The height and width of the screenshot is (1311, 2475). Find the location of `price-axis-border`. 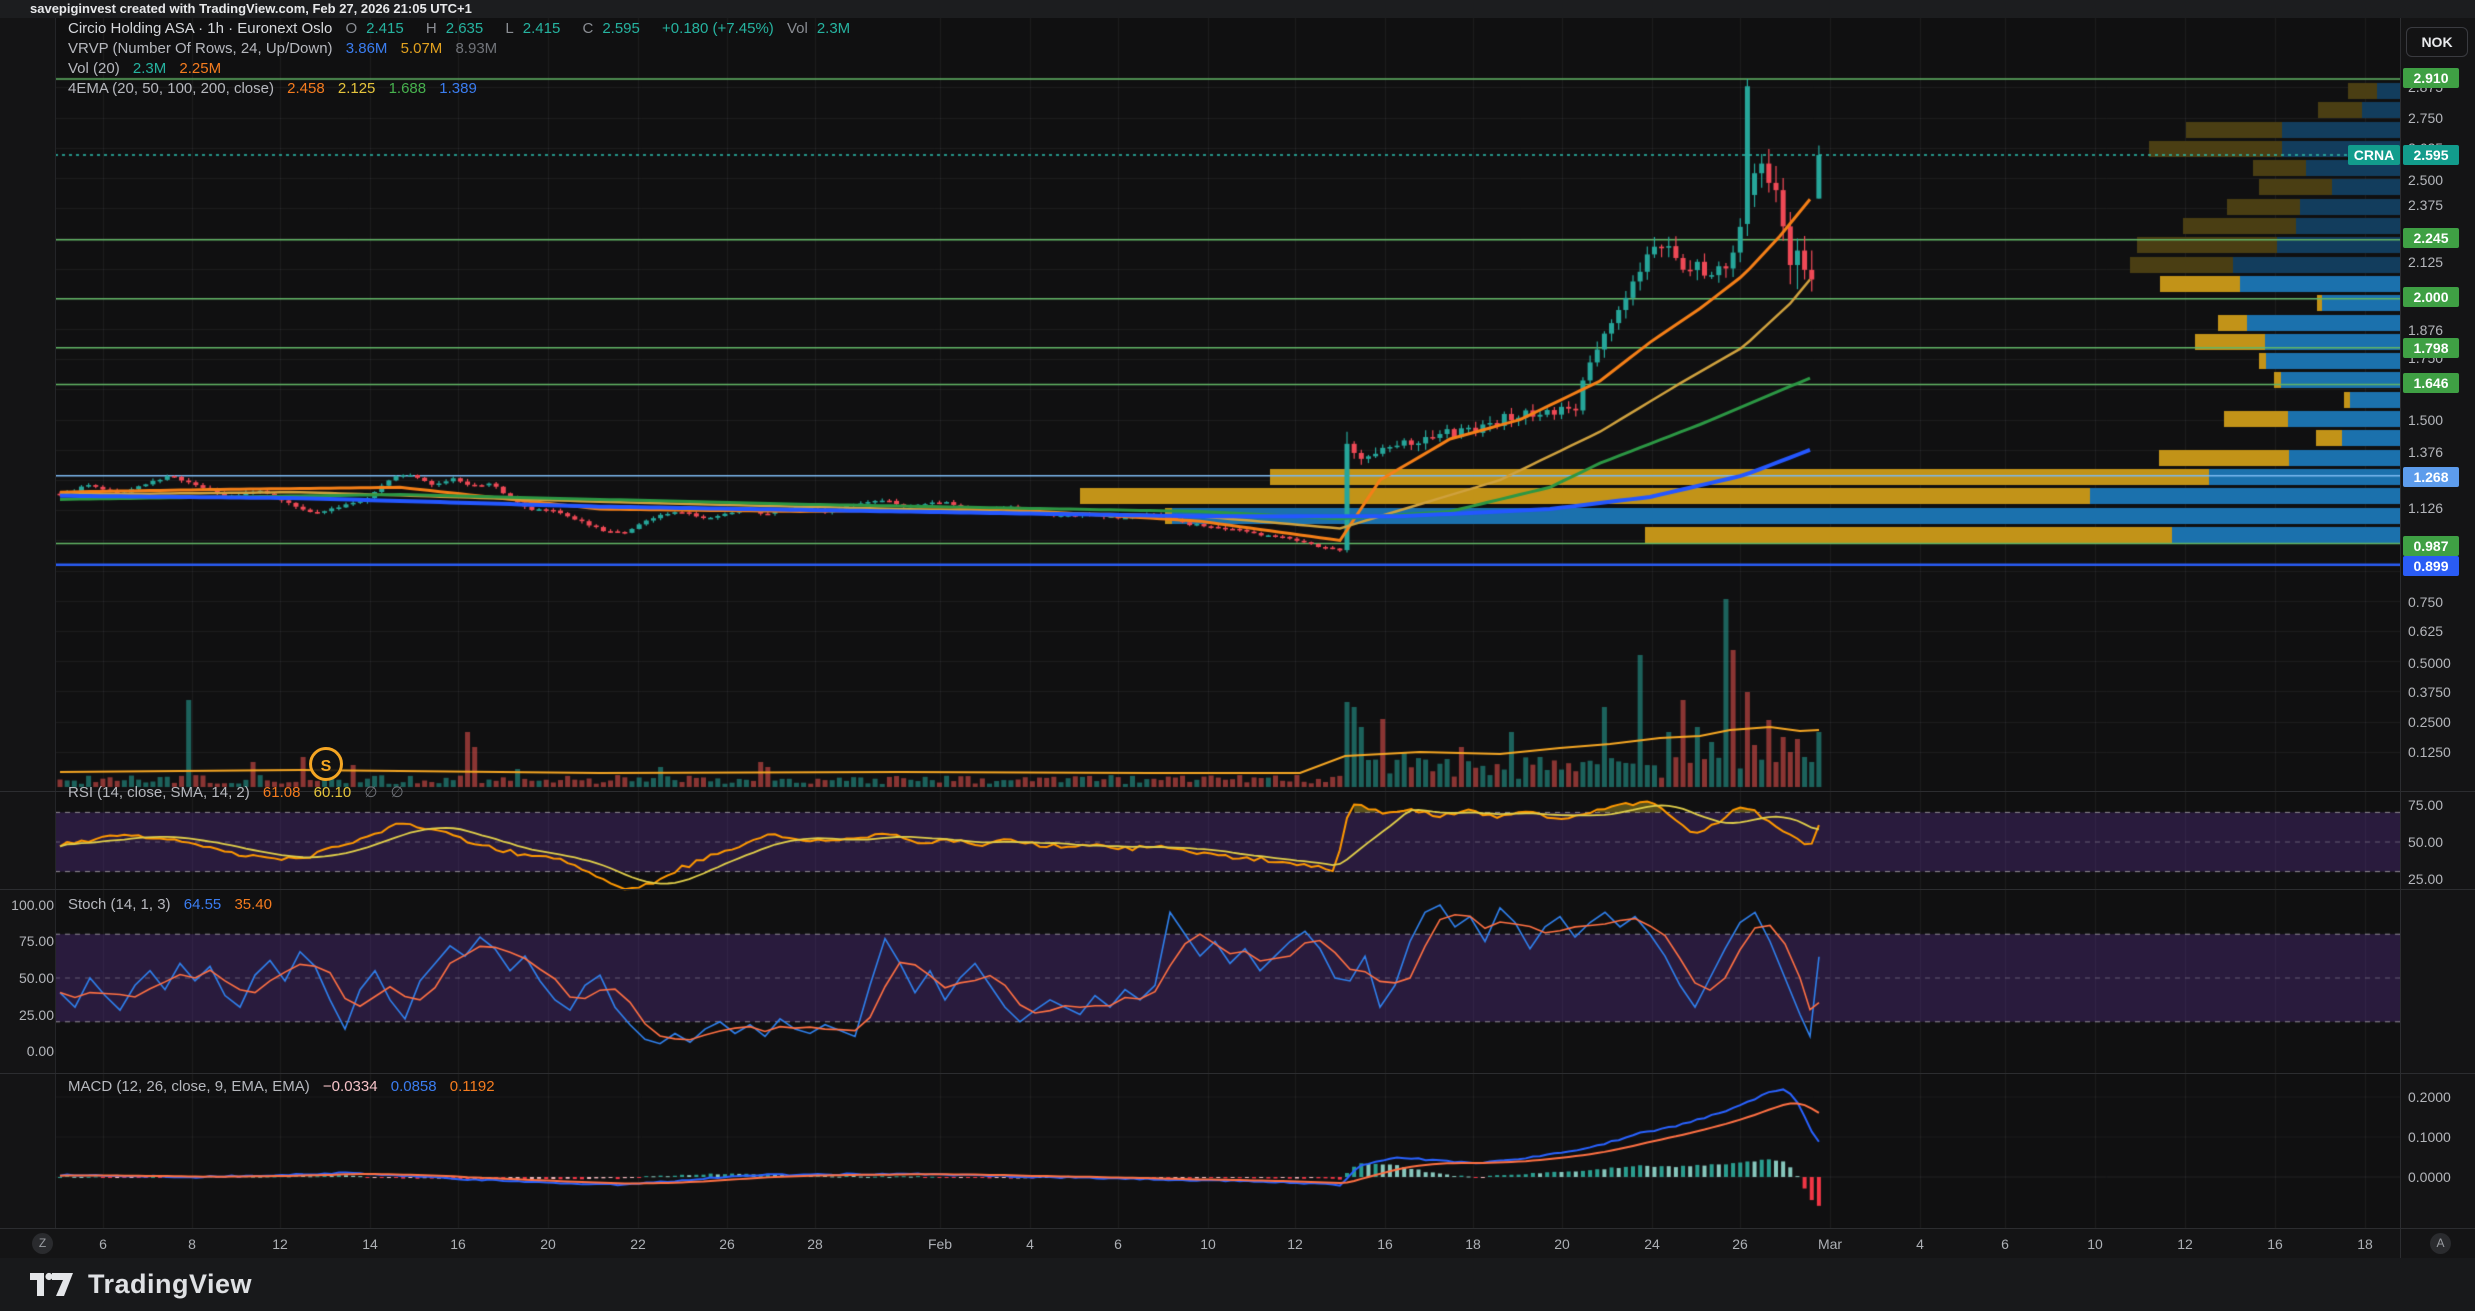

price-axis-border is located at coordinates (2400, 638).